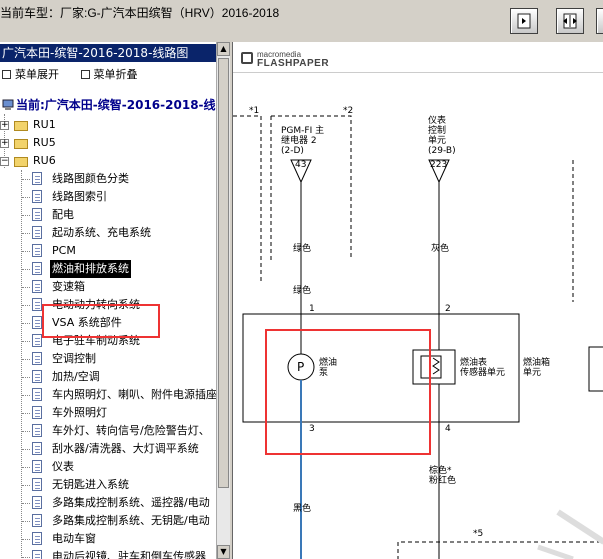 The height and width of the screenshot is (559, 603). What do you see at coordinates (312, 309) in the screenshot?
I see `pin-1: 1` at bounding box center [312, 309].